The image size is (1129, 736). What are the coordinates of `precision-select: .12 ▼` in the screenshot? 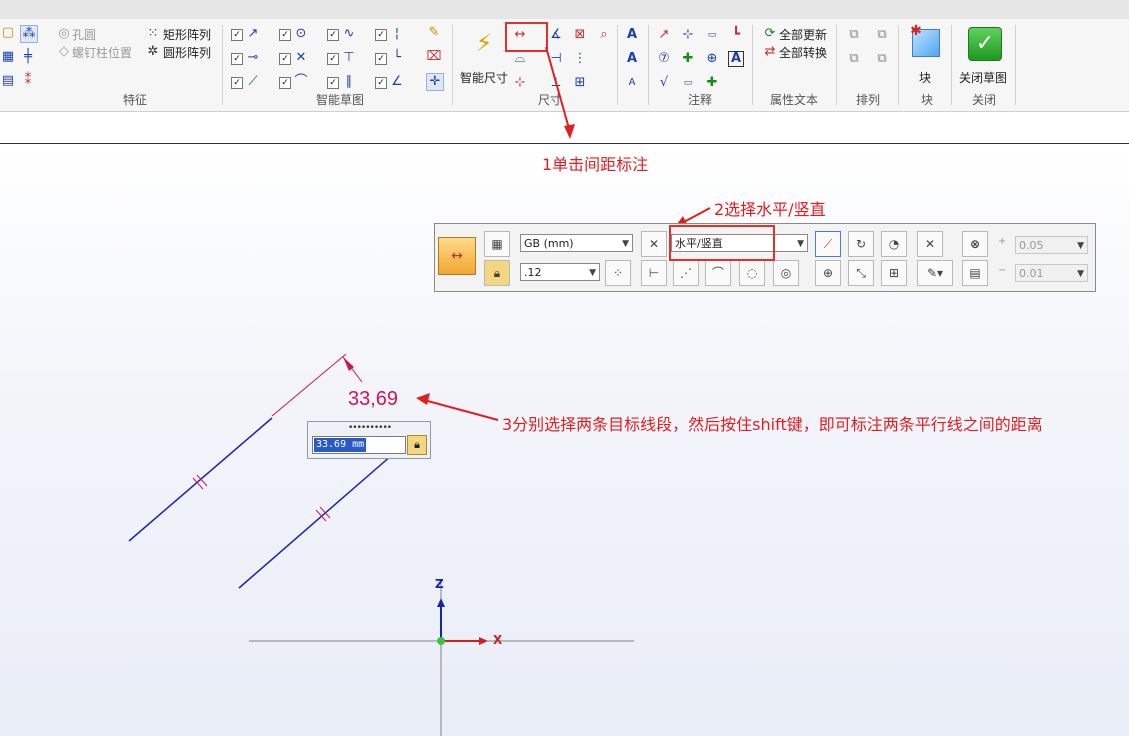 It's located at (560, 272).